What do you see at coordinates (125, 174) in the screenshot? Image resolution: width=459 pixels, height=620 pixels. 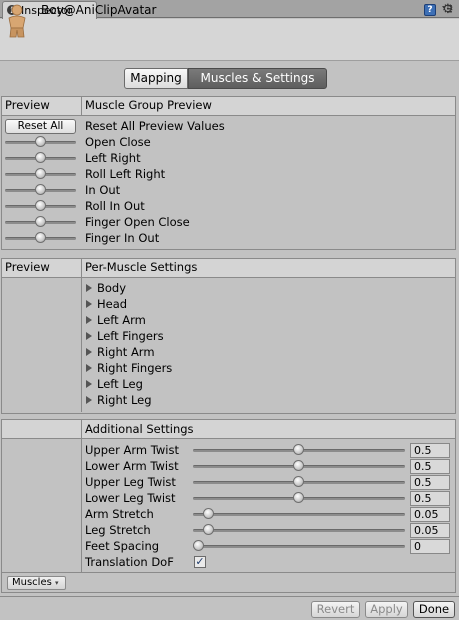 I see `muscle-group-label: Roll Left Right` at bounding box center [125, 174].